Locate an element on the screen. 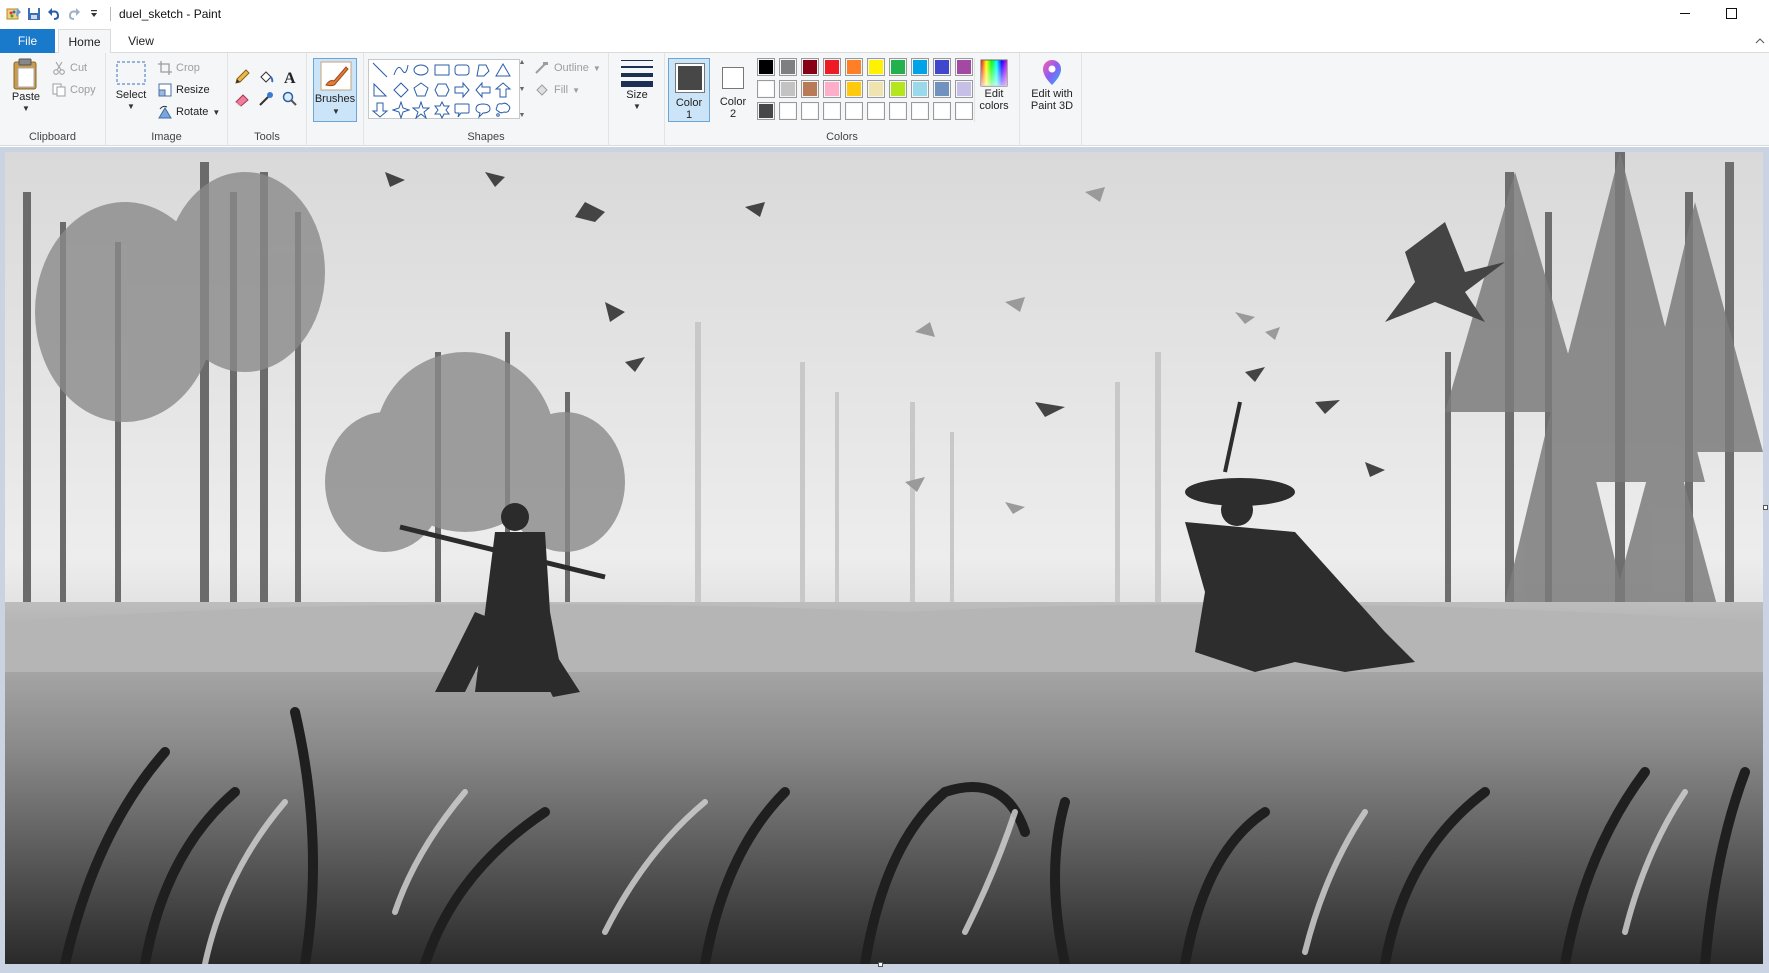  fill-button: Fill ▼ is located at coordinates (557, 90).